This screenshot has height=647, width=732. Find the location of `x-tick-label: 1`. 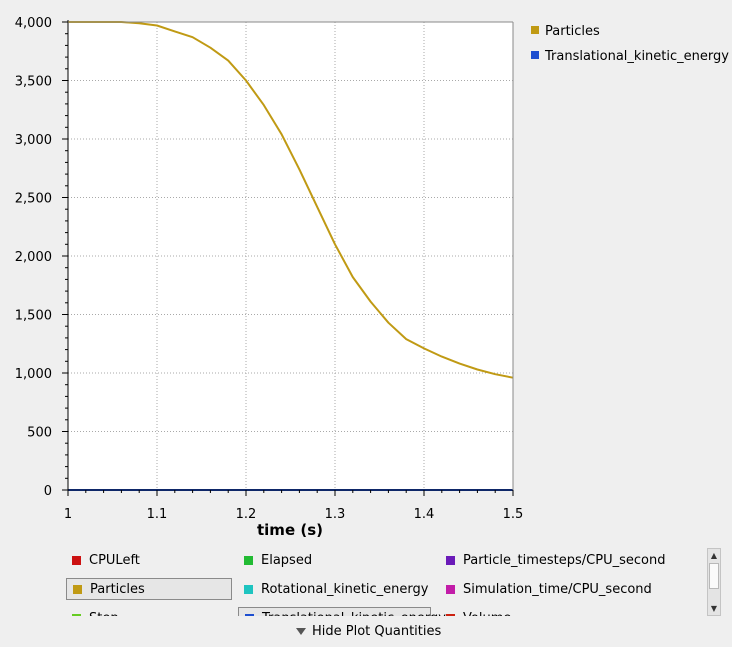

x-tick-label: 1 is located at coordinates (68, 514).